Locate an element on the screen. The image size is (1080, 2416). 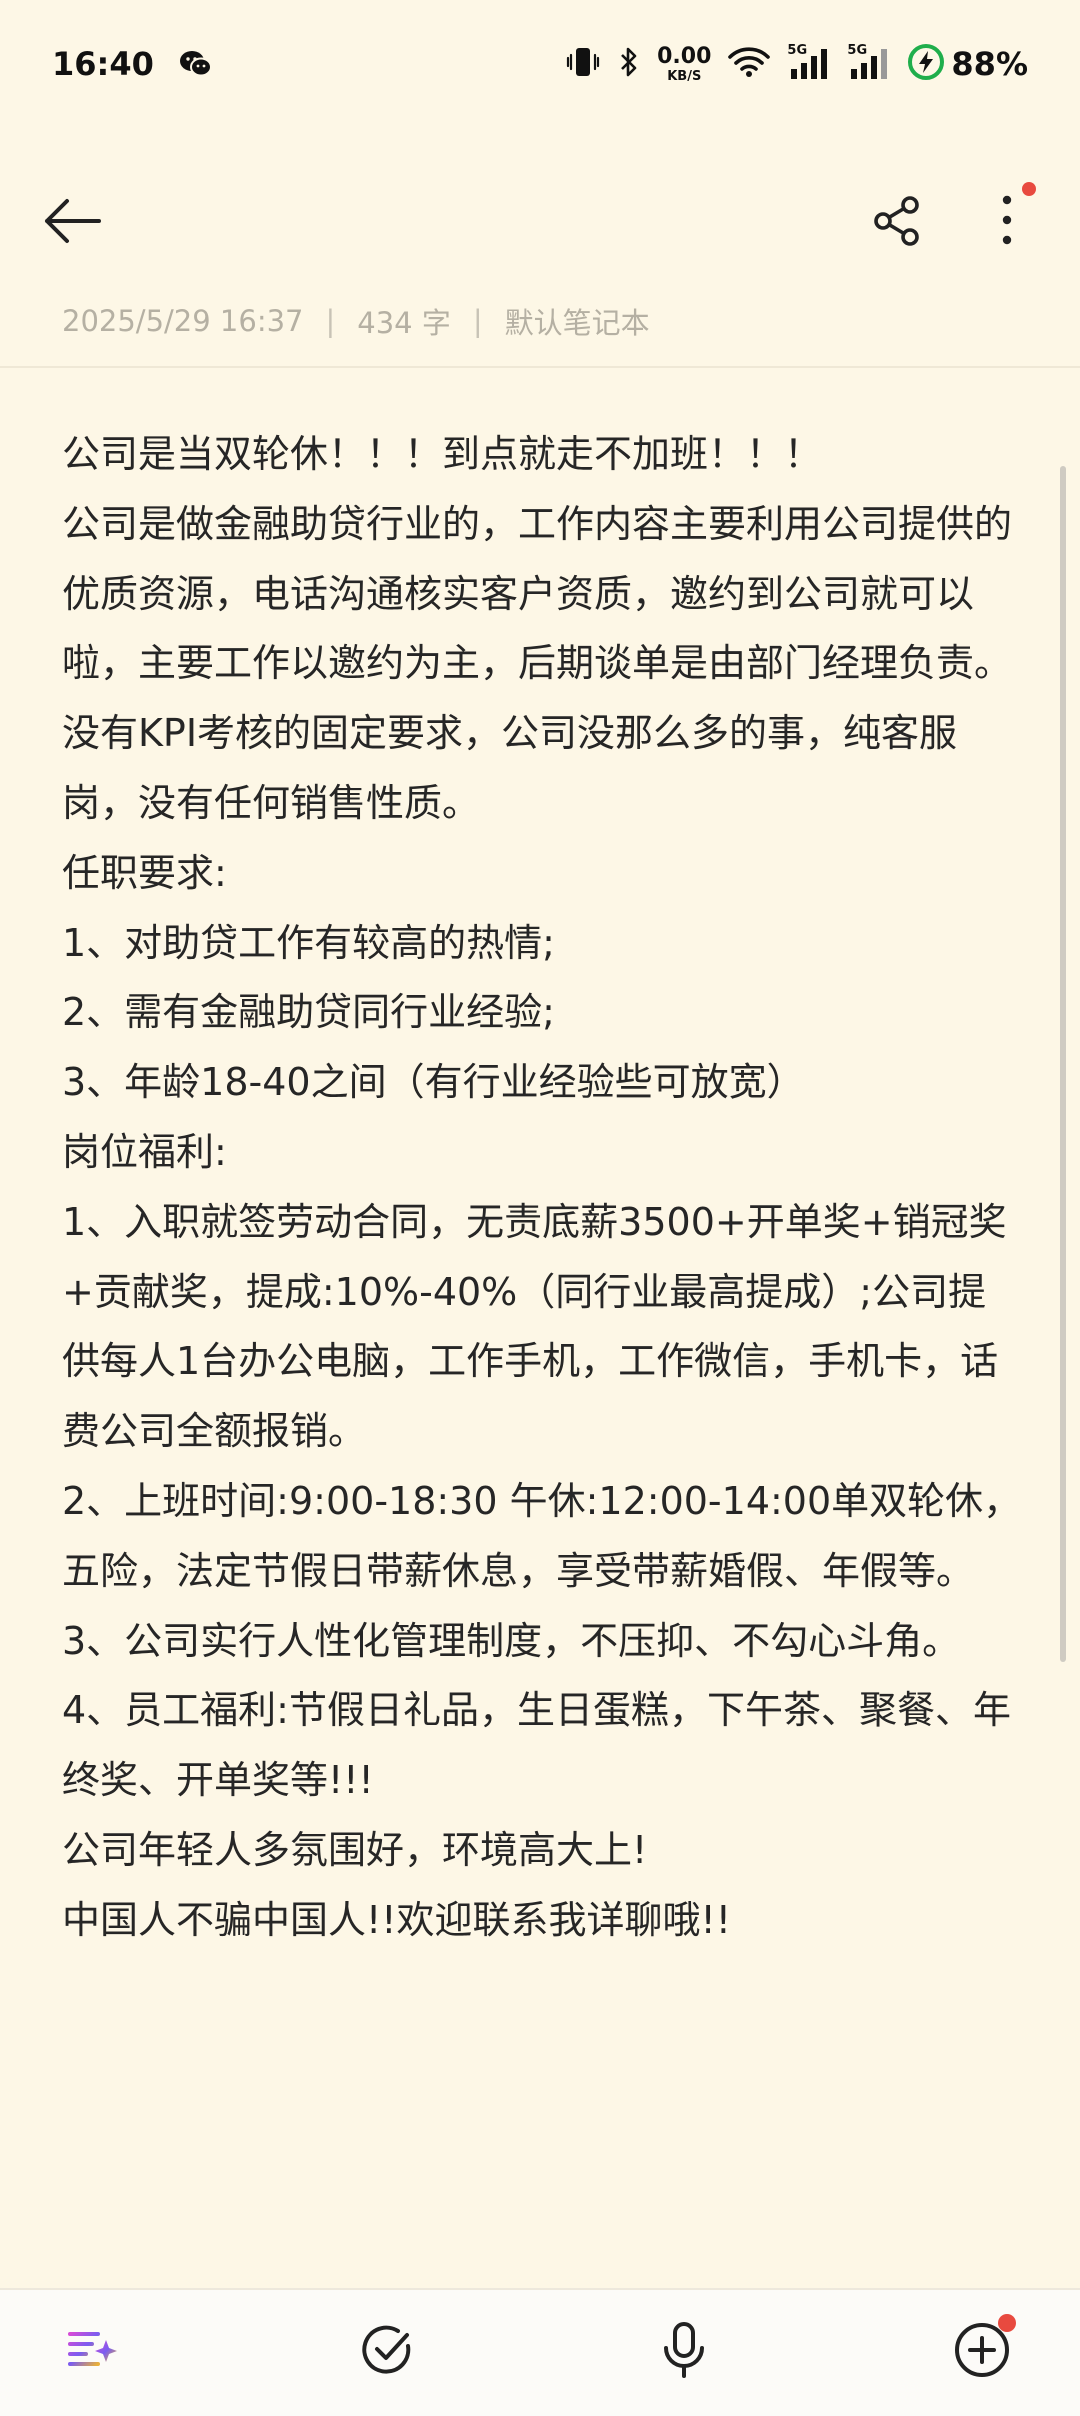
back-button is located at coordinates (73, 221).